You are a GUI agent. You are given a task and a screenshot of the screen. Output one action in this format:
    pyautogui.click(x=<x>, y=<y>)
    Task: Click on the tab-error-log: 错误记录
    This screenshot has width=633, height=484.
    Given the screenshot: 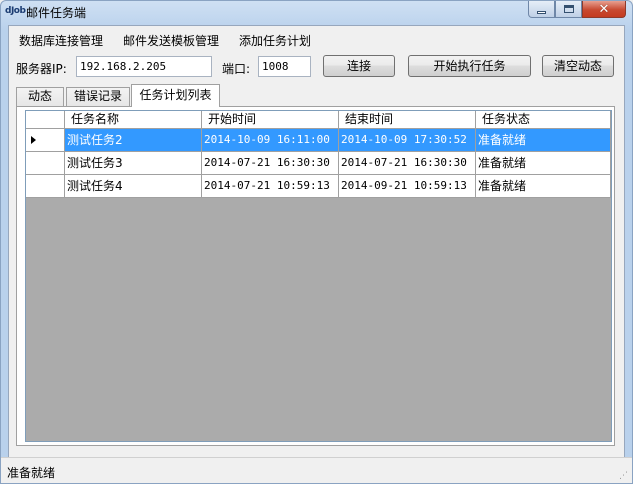 What is the action you would take?
    pyautogui.click(x=98, y=96)
    